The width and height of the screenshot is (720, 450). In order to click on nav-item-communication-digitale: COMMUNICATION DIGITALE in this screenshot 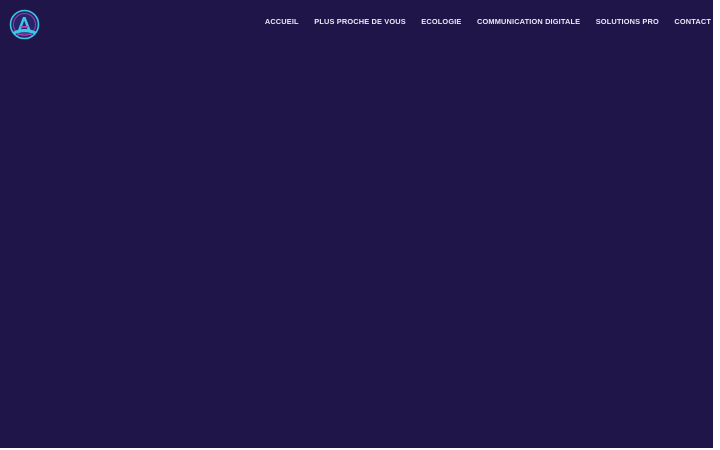, I will do `click(528, 22)`.